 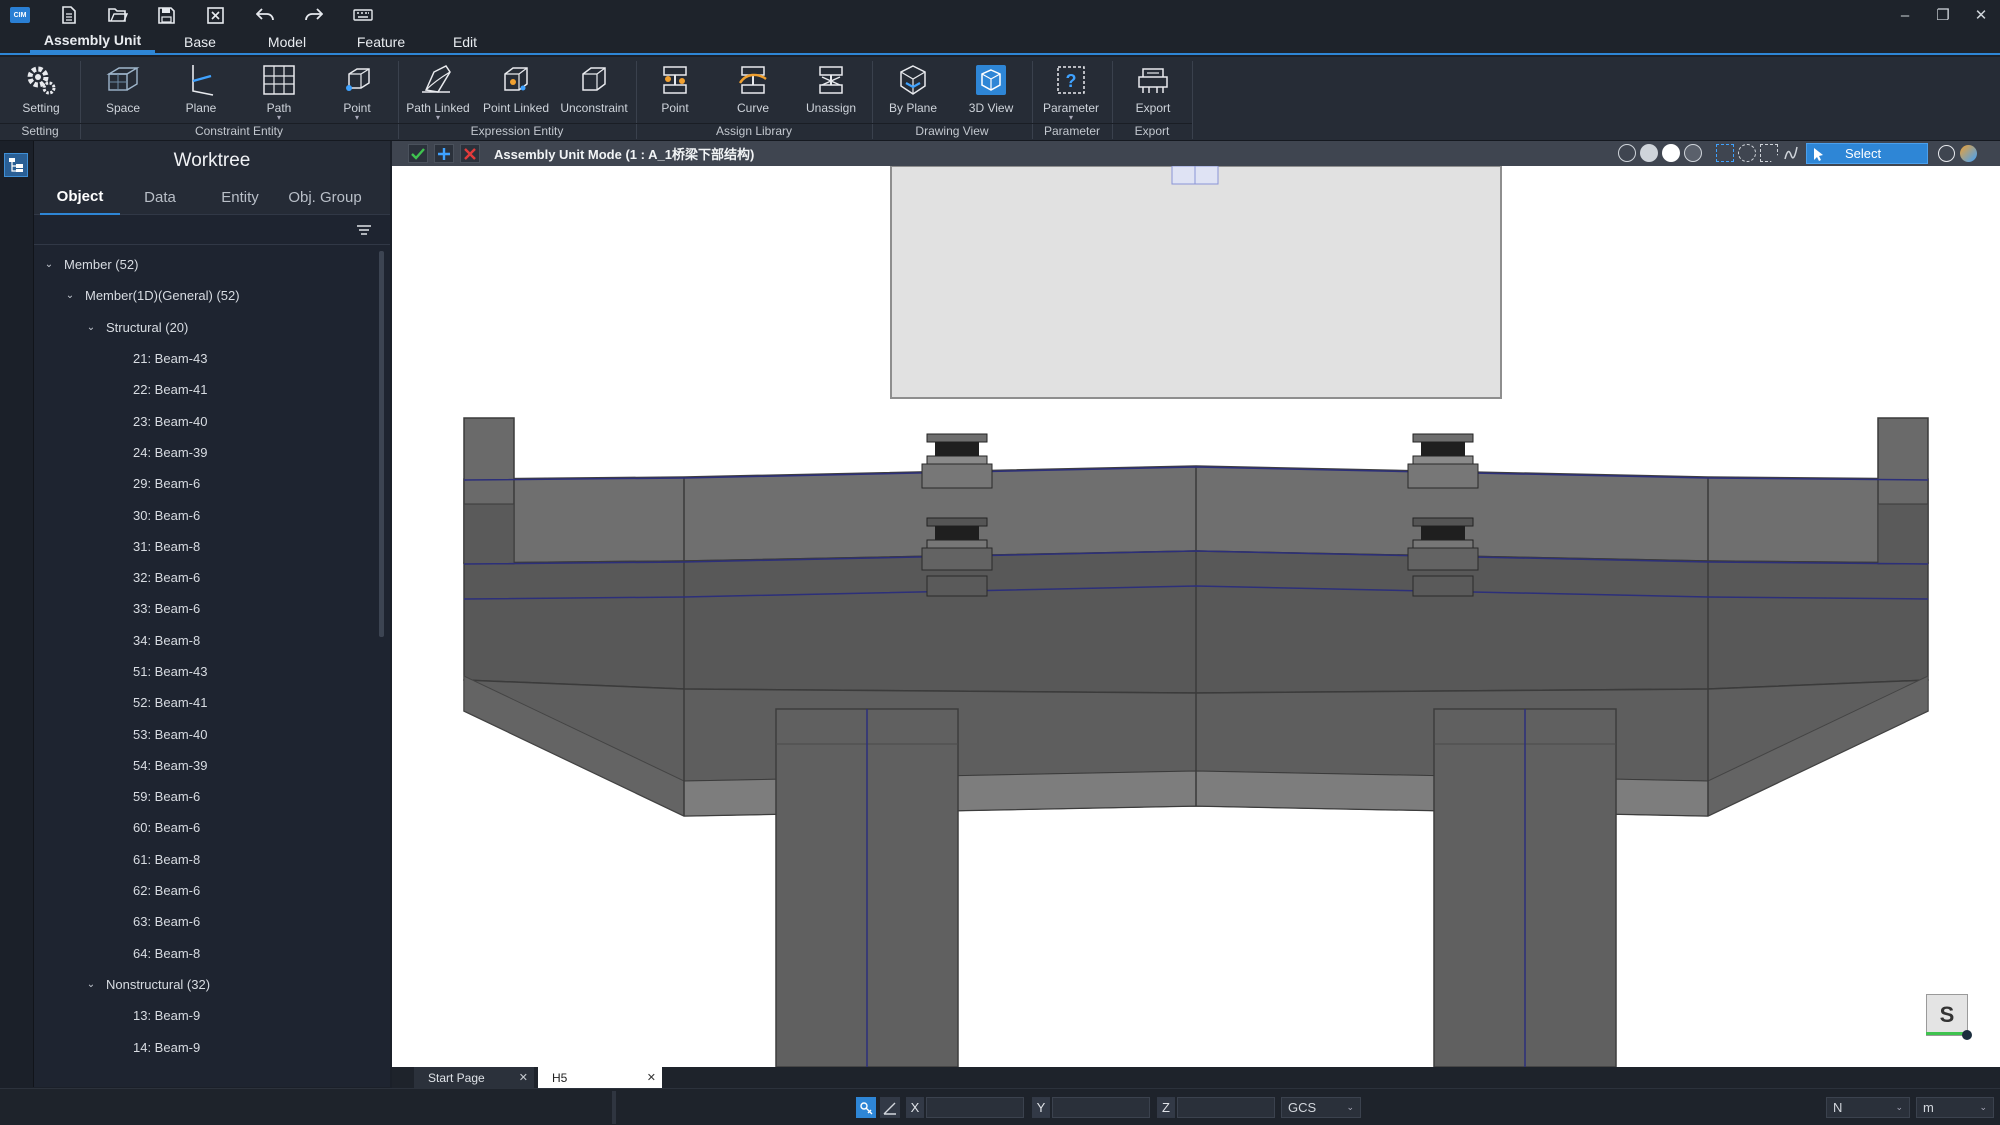 I want to click on save-icon, so click(x=166, y=15).